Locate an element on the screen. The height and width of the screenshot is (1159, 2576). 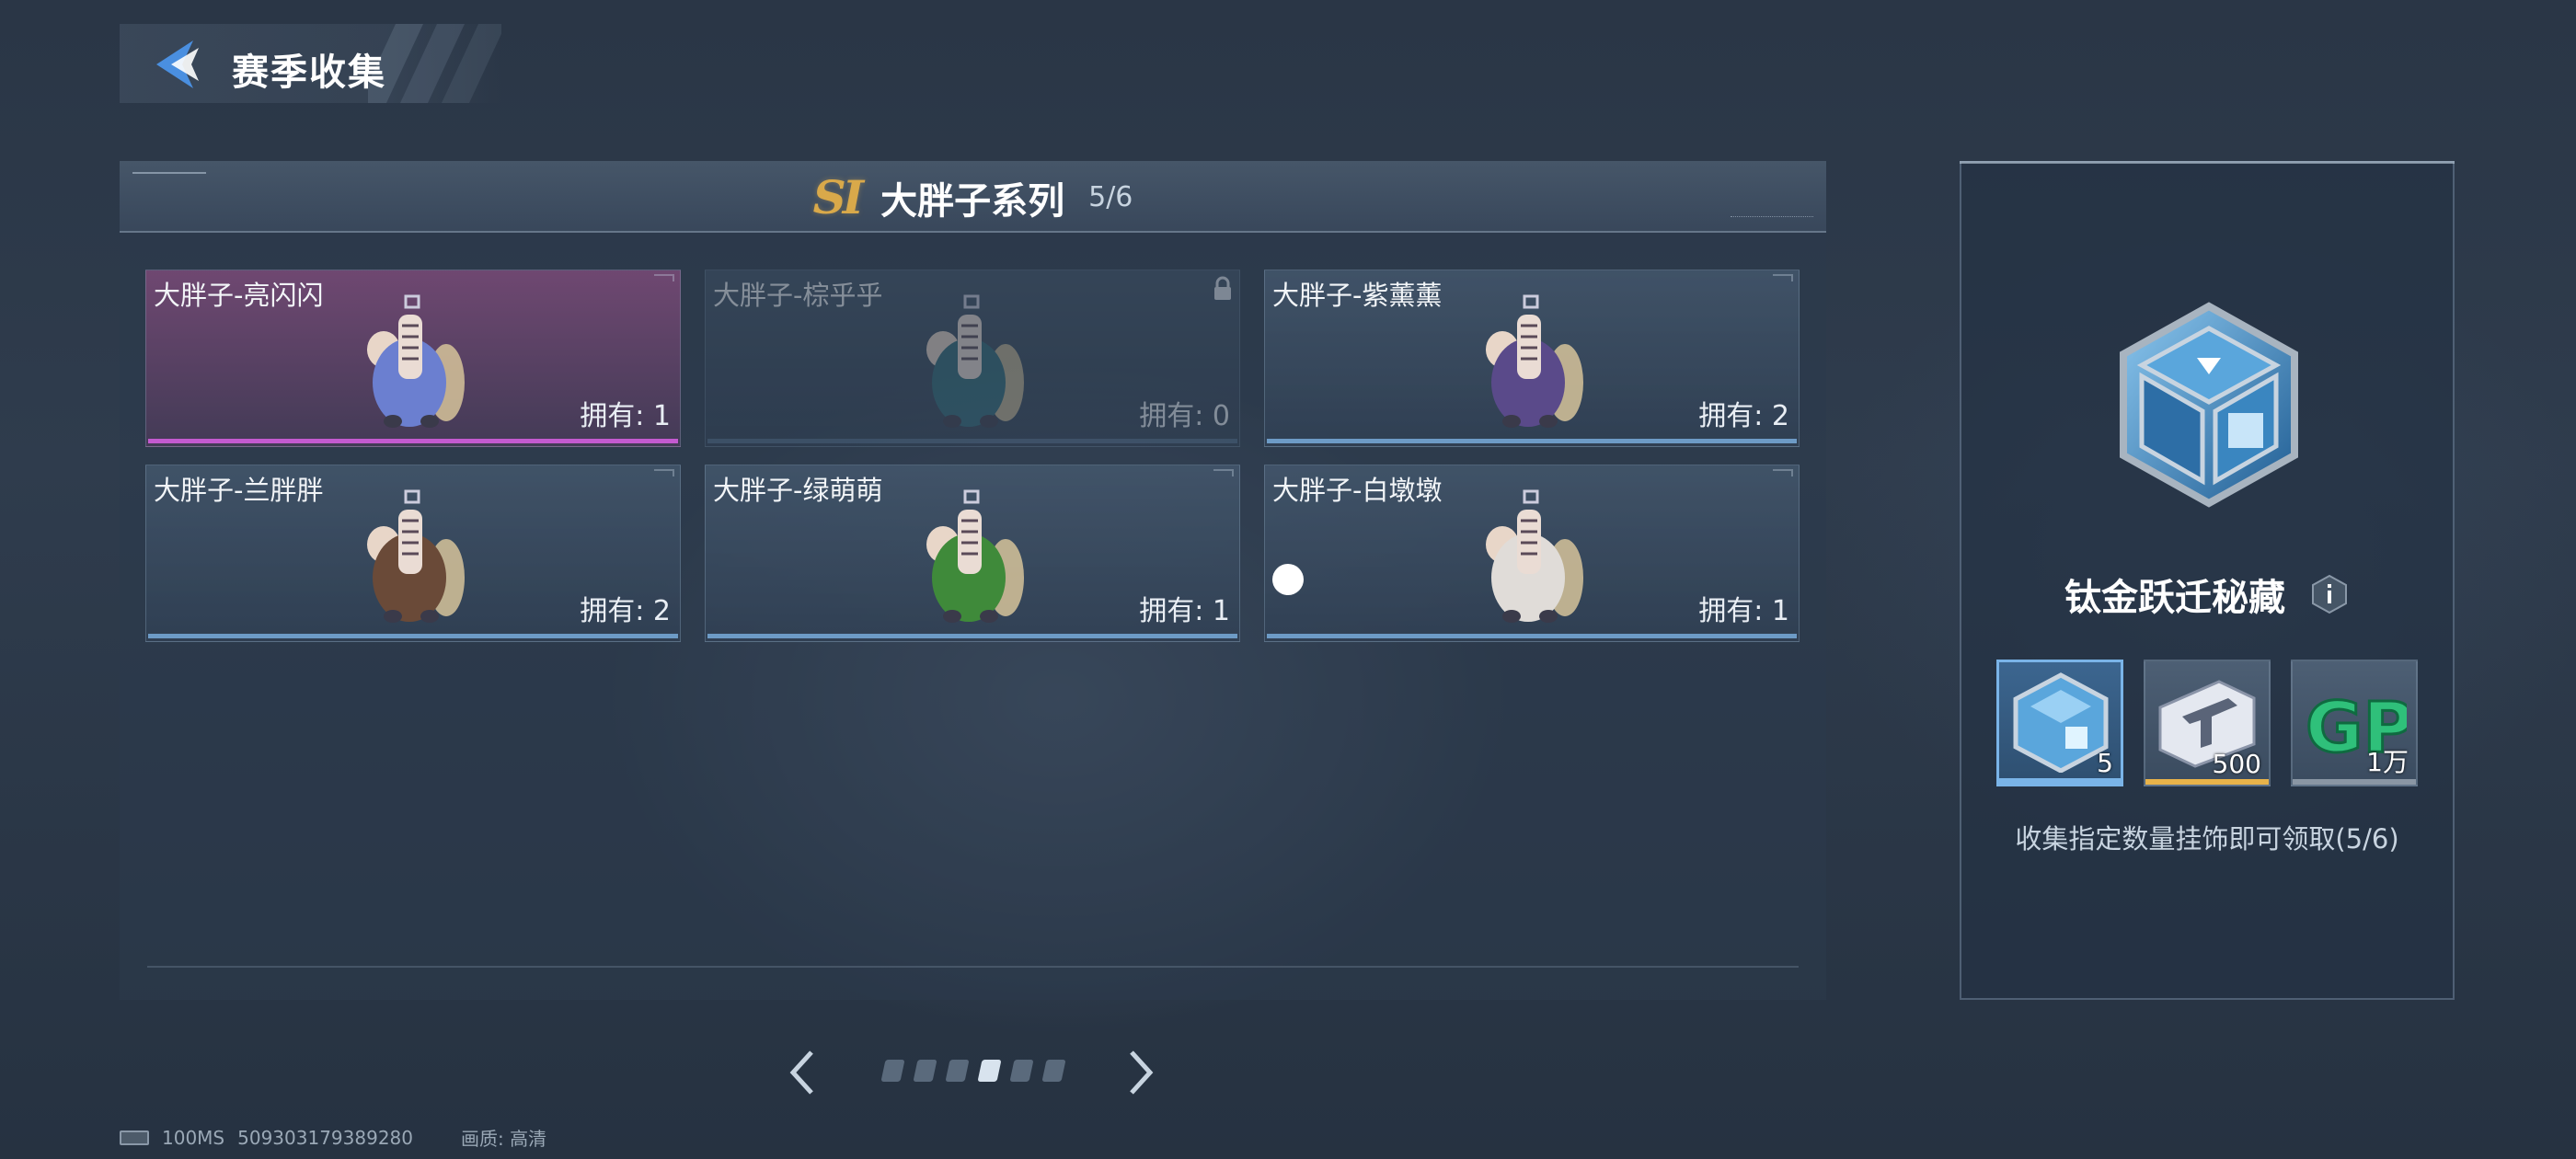
charm-name: 大胖子-兰胖胖 is located at coordinates (239, 490).